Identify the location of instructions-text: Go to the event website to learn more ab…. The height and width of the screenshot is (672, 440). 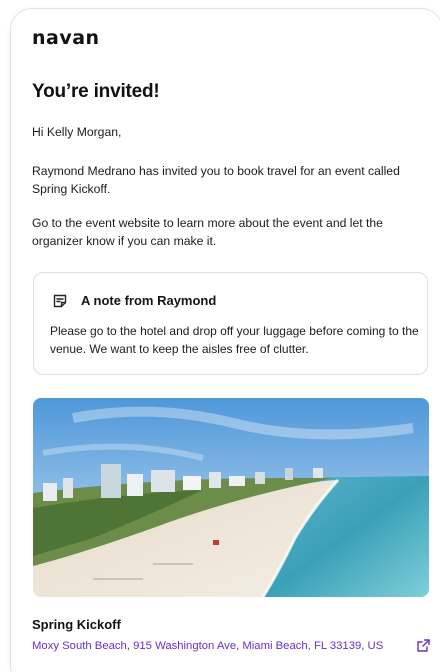
(207, 232).